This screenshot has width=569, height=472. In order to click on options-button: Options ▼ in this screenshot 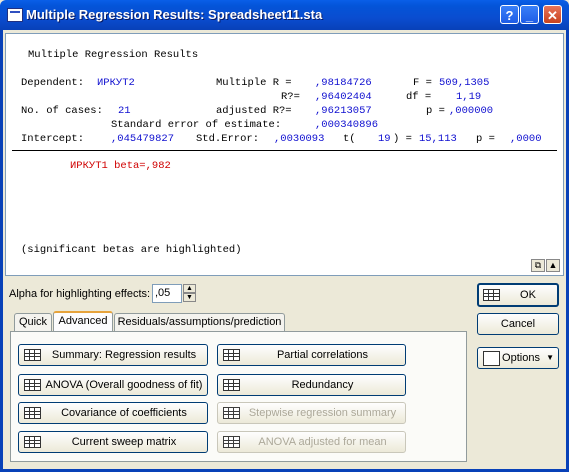, I will do `click(518, 358)`.